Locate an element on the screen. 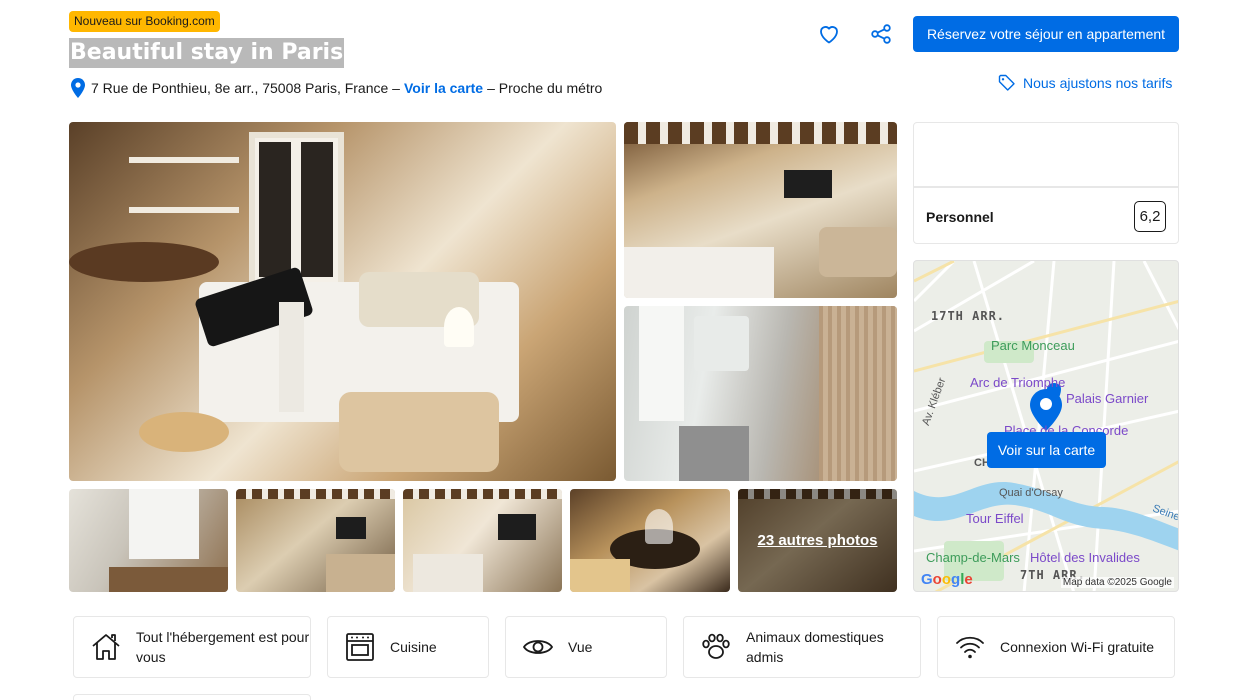  location-pin-icon is located at coordinates (78, 88).